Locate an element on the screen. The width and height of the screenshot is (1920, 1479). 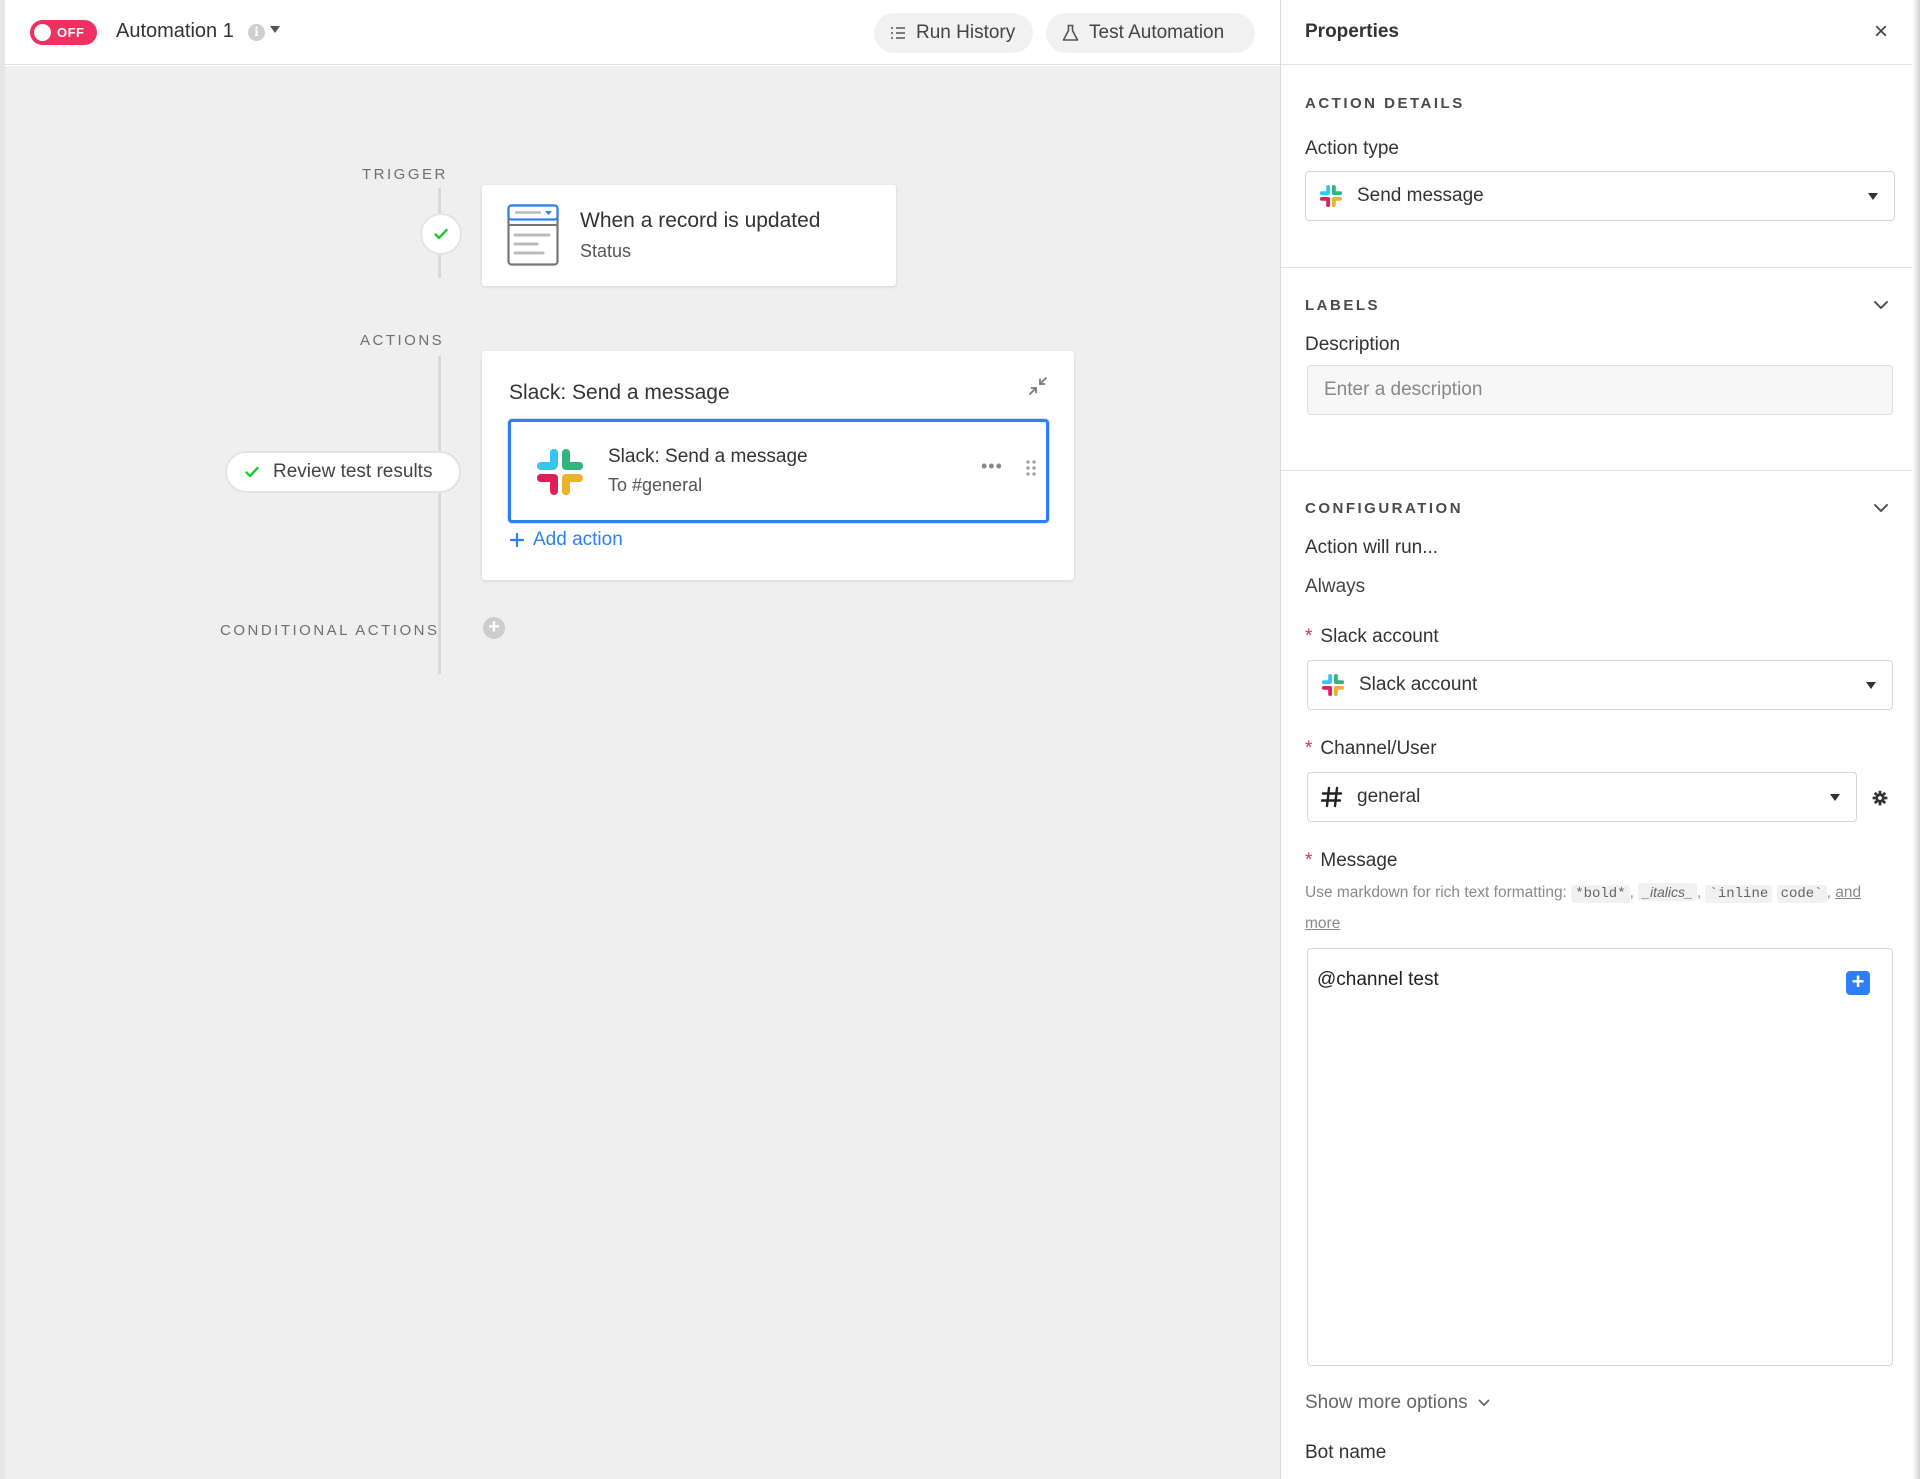
bot-name-label: Bot name is located at coordinates (1346, 1452).